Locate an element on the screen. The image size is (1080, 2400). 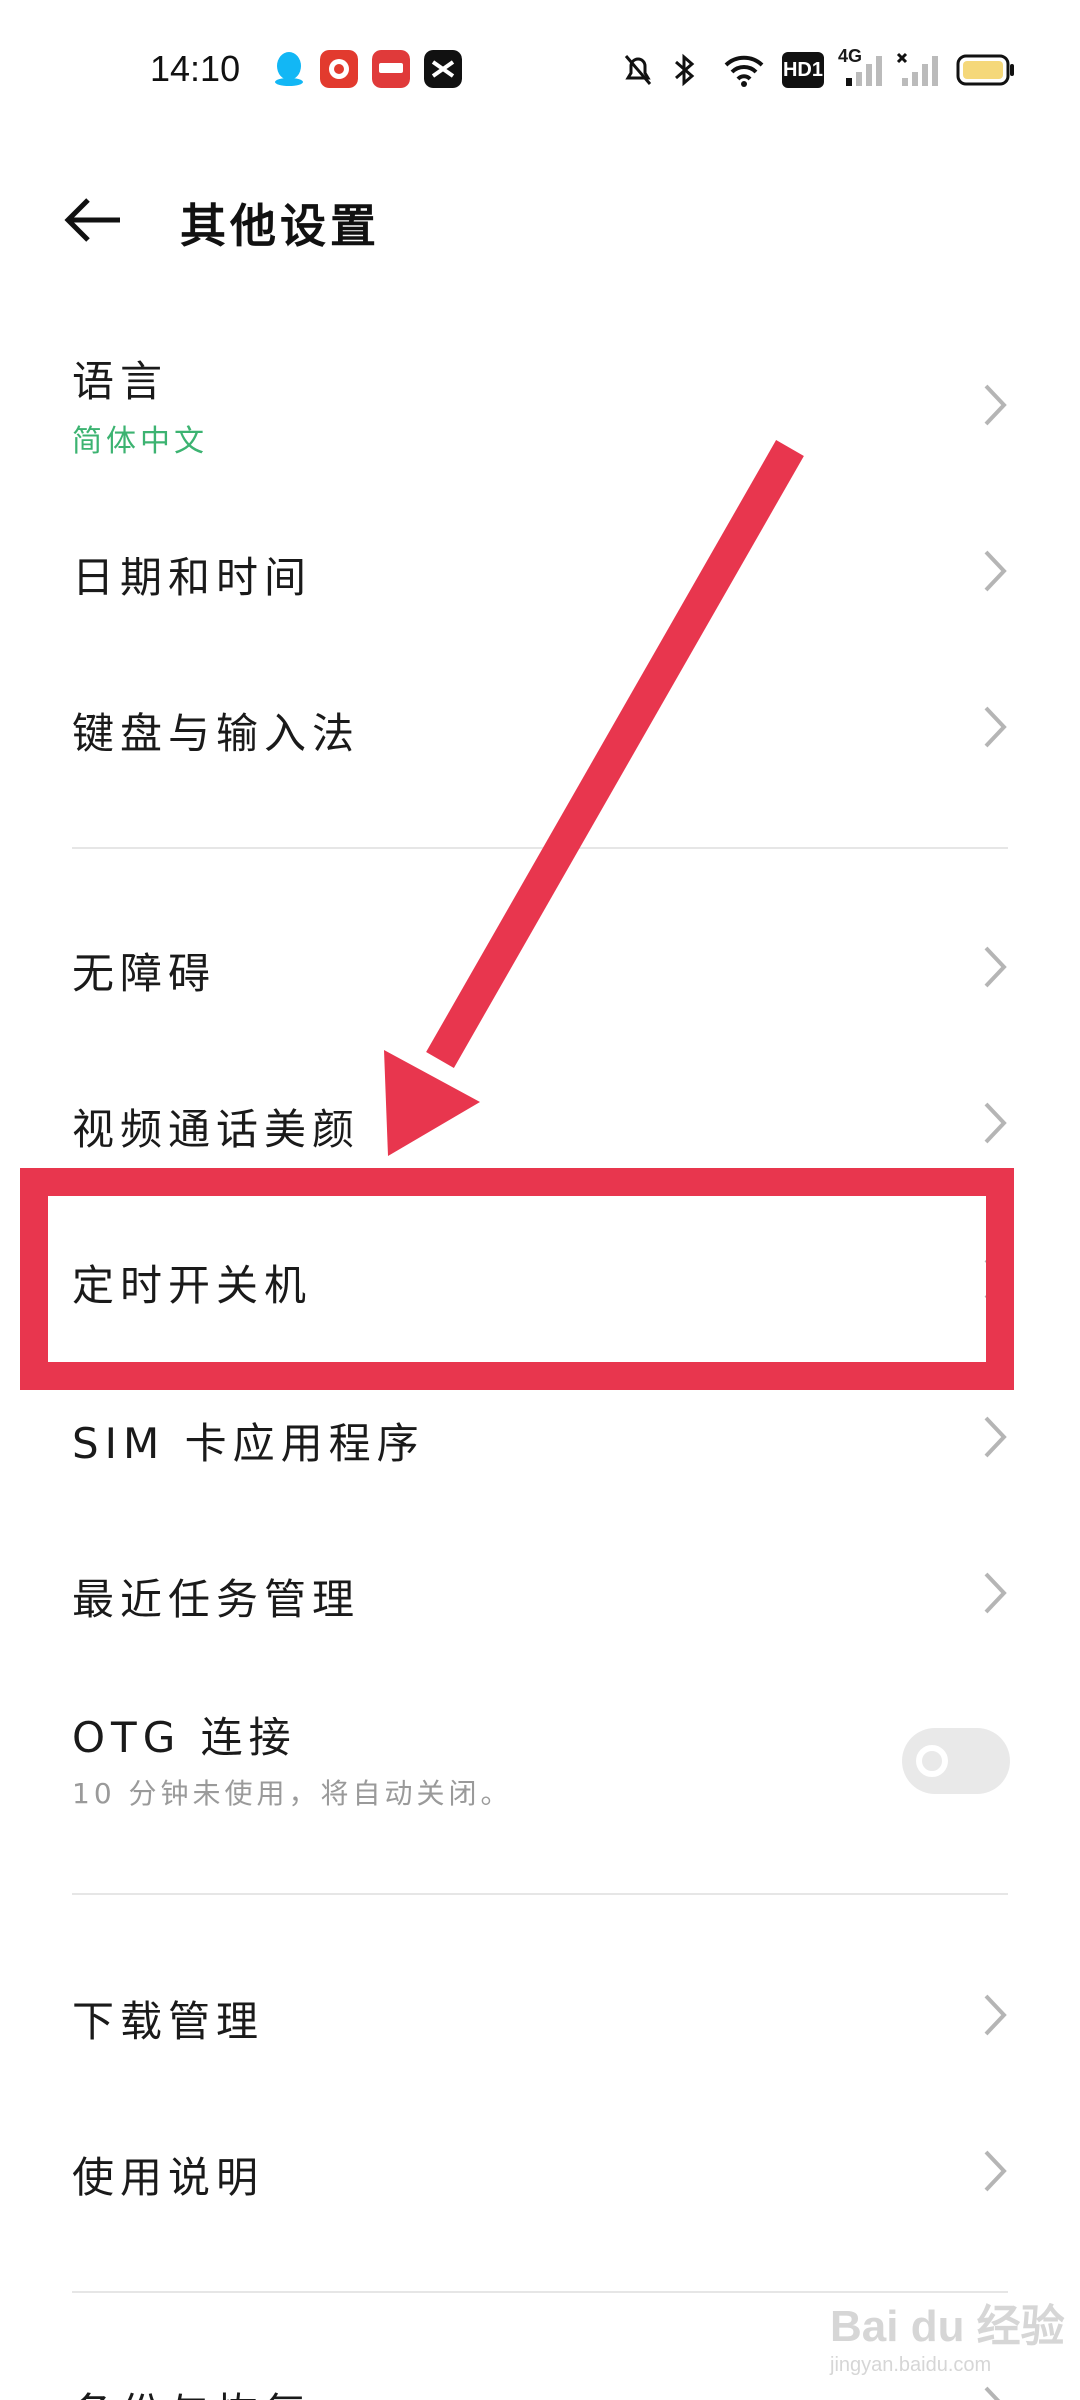
page-title: 其他设置 is located at coordinates (280, 226).